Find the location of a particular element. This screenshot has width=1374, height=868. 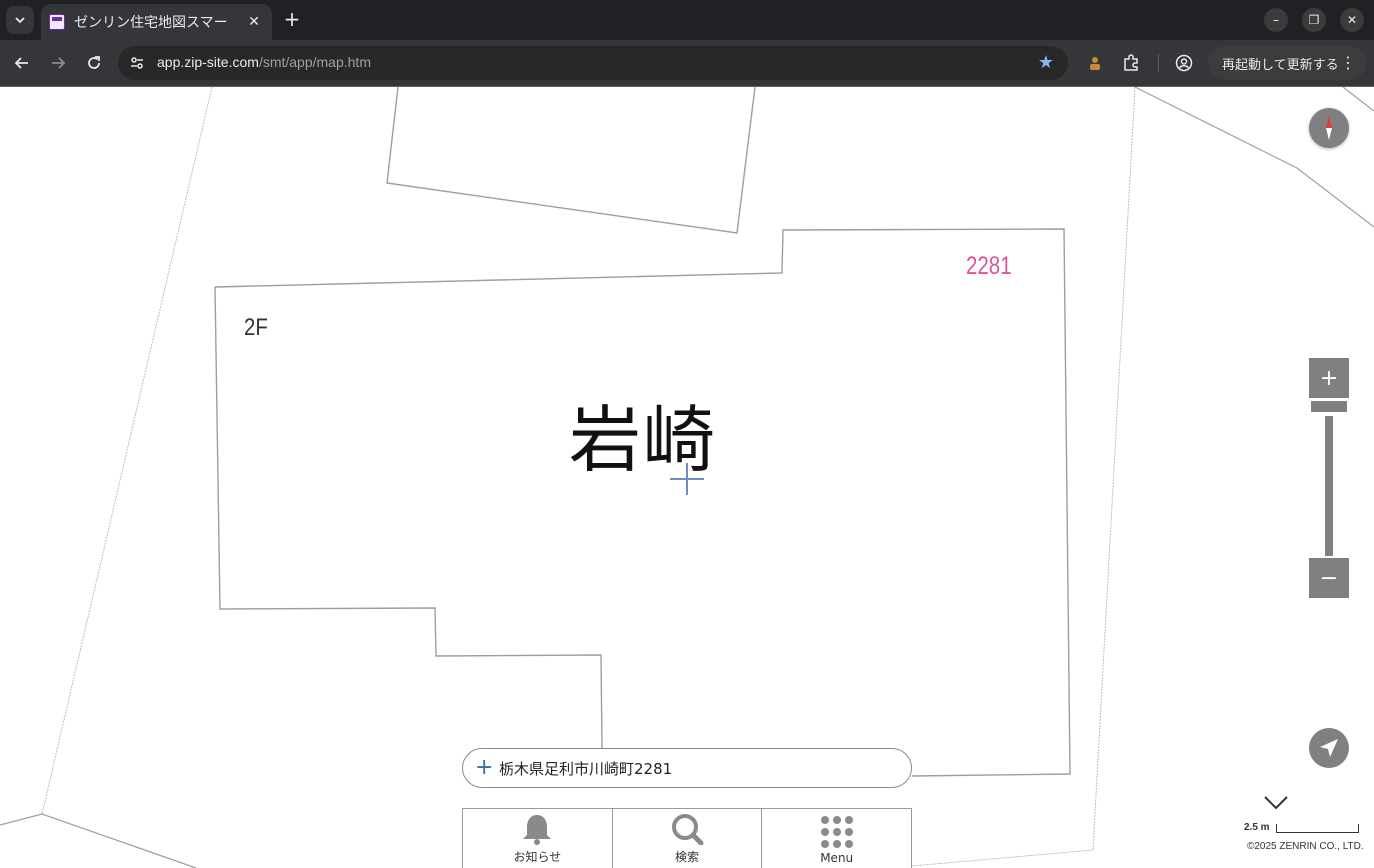

floor-label: 2F is located at coordinates (256, 327).